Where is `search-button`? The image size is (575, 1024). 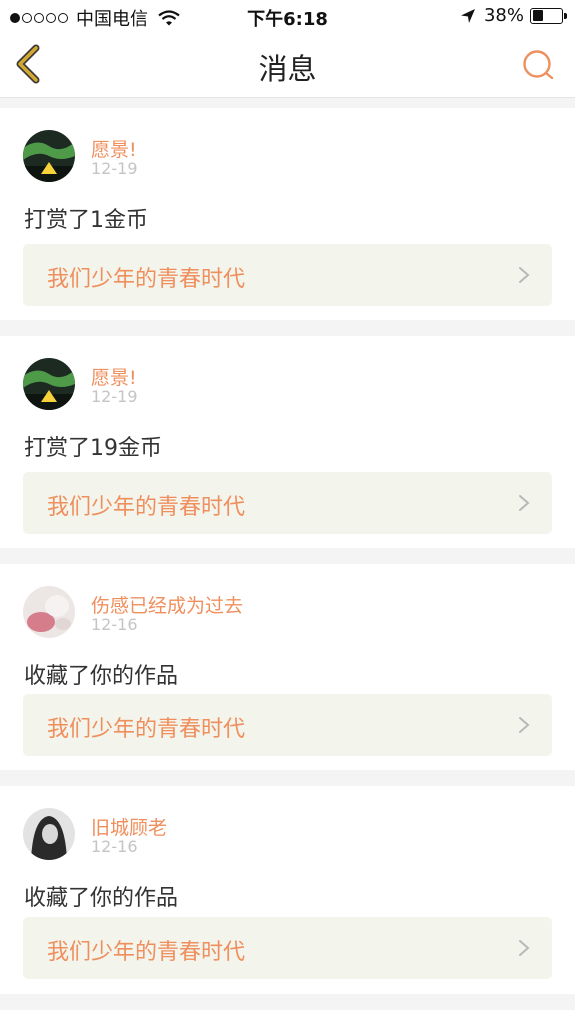
search-button is located at coordinates (538, 65).